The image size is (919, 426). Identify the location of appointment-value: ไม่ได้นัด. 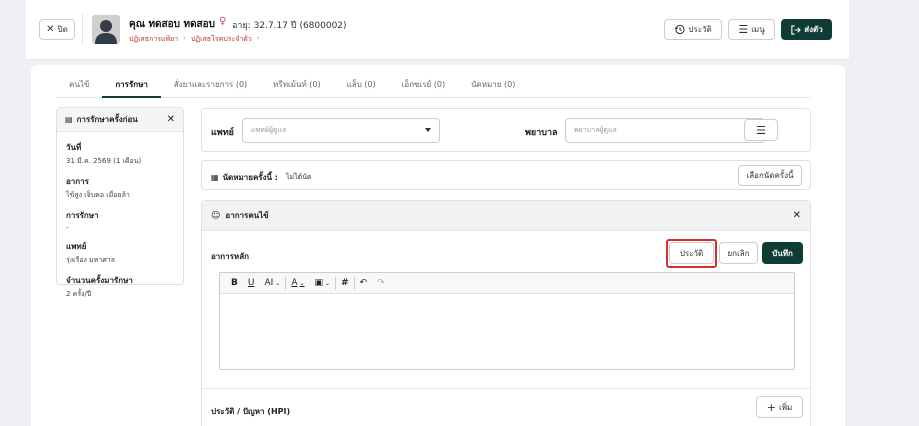
(299, 177).